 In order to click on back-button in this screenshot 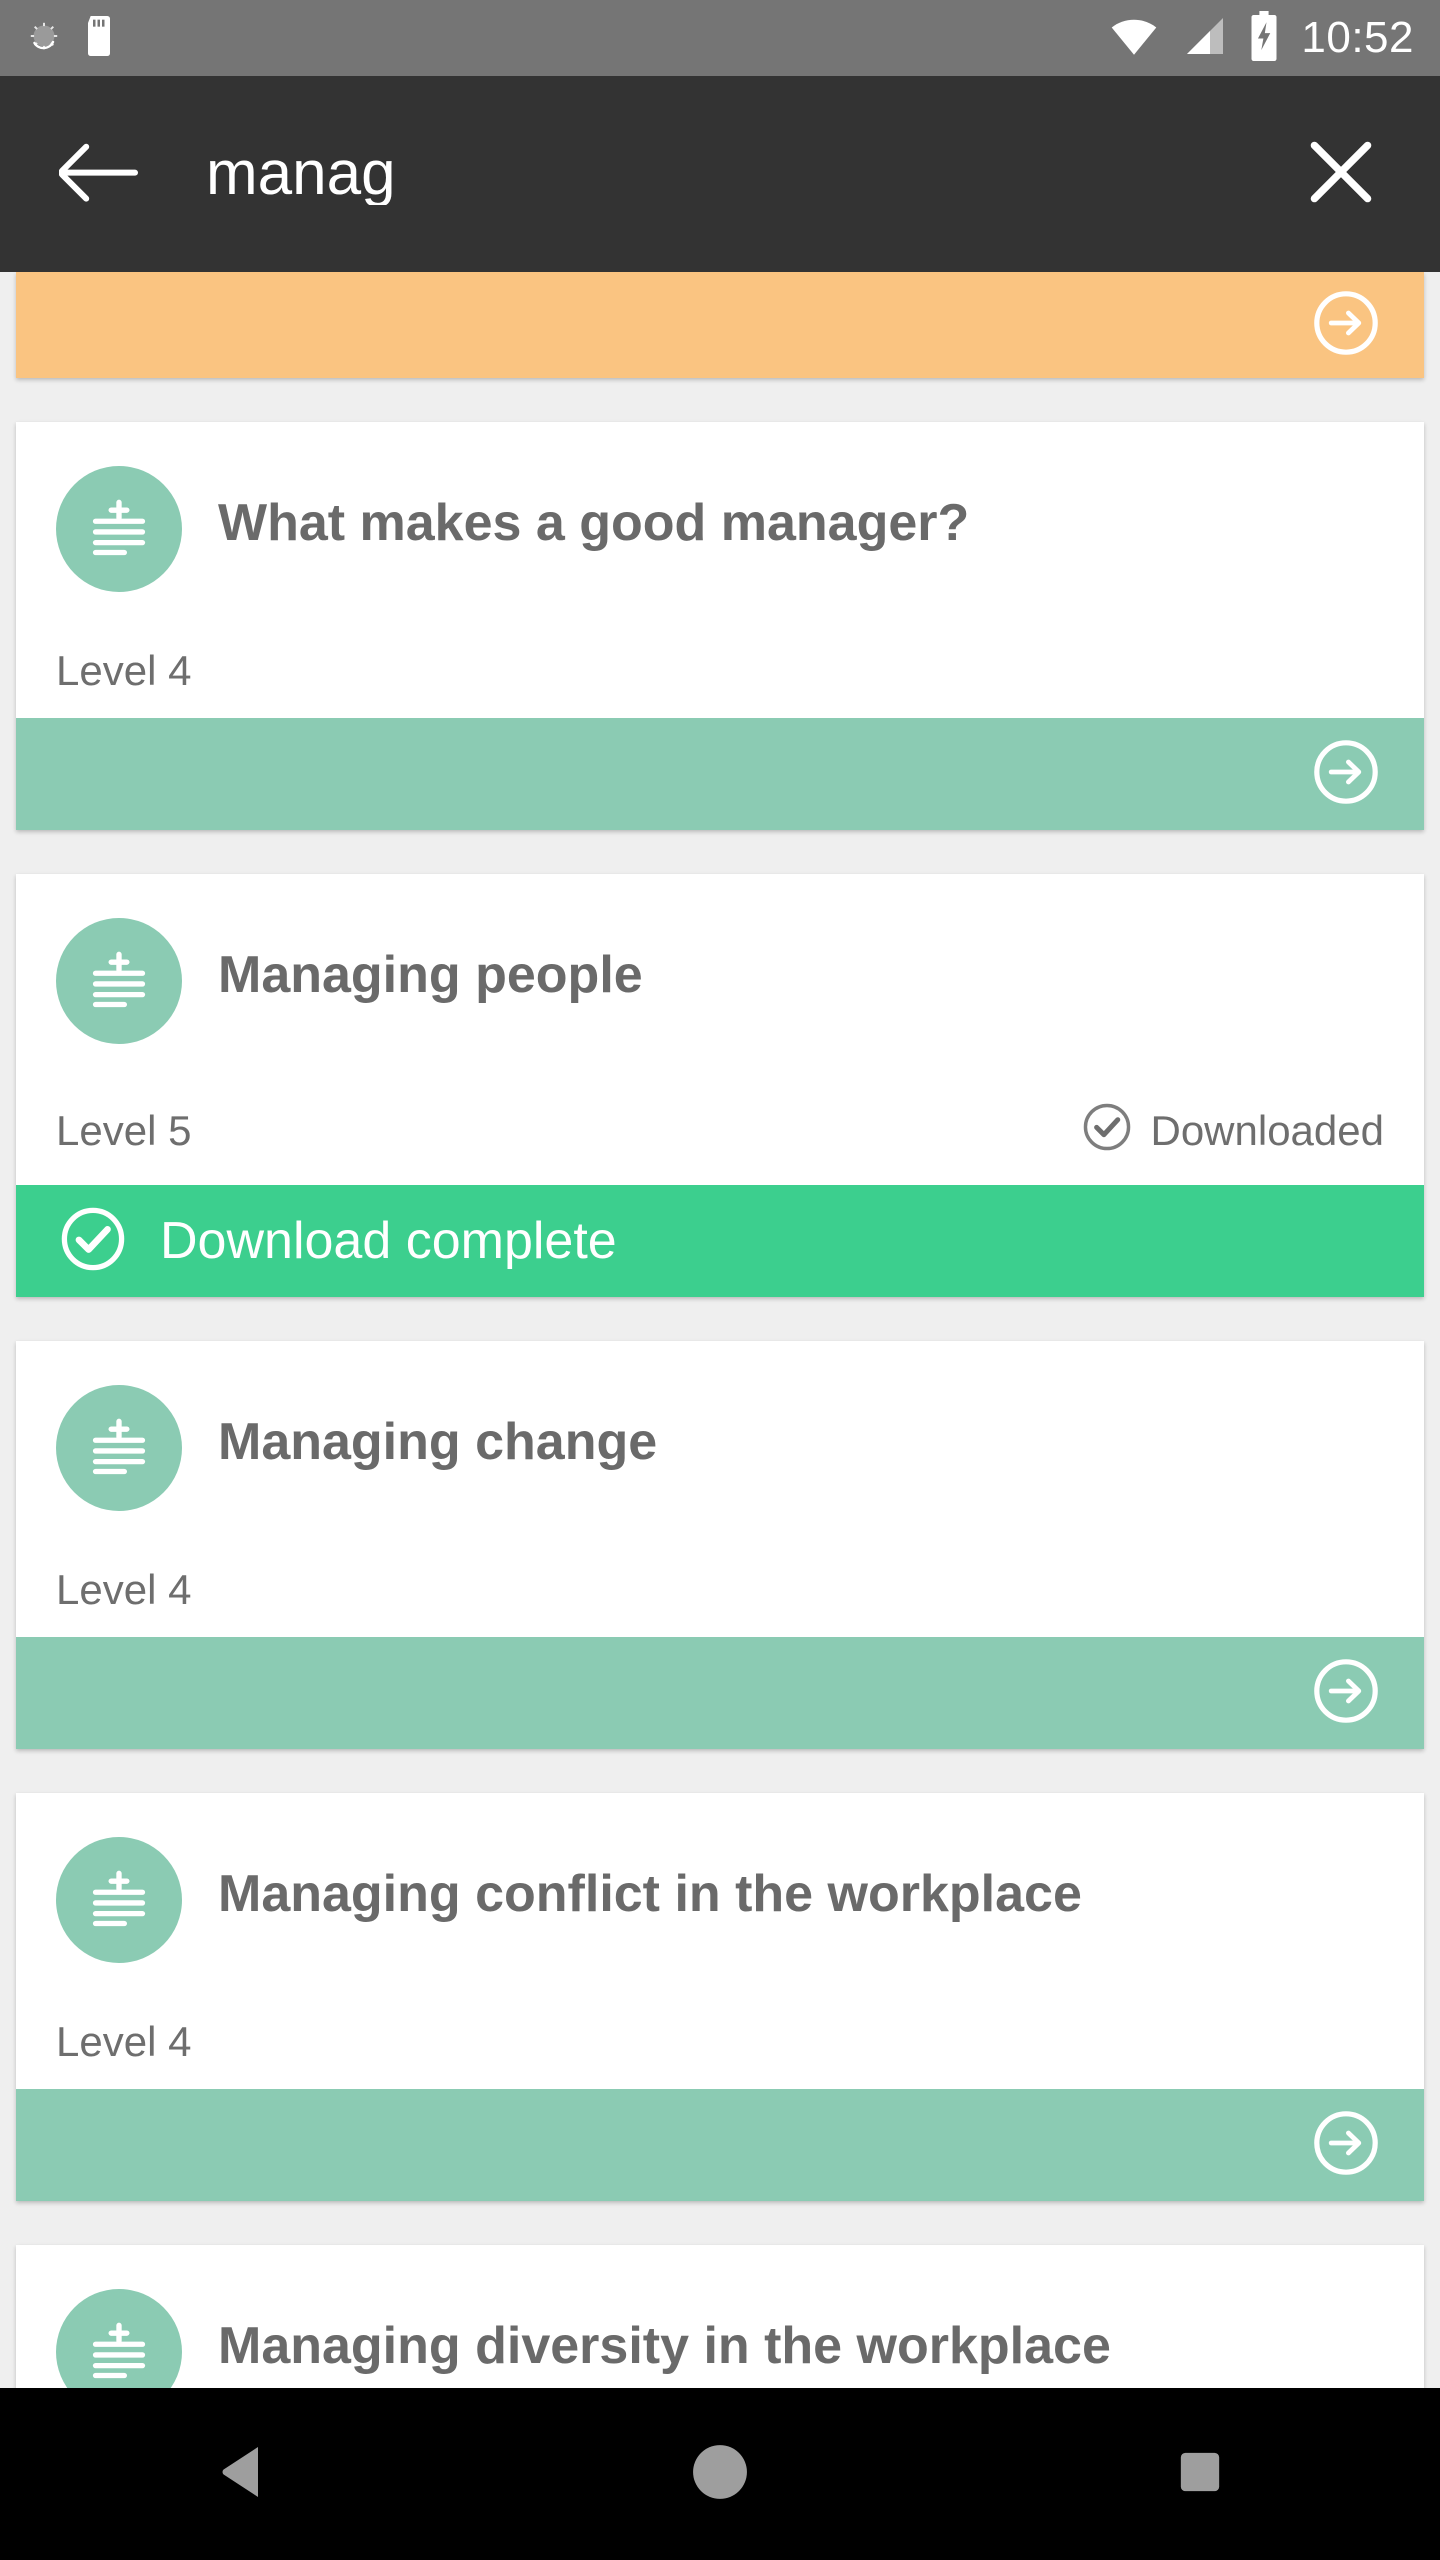, I will do `click(99, 174)`.